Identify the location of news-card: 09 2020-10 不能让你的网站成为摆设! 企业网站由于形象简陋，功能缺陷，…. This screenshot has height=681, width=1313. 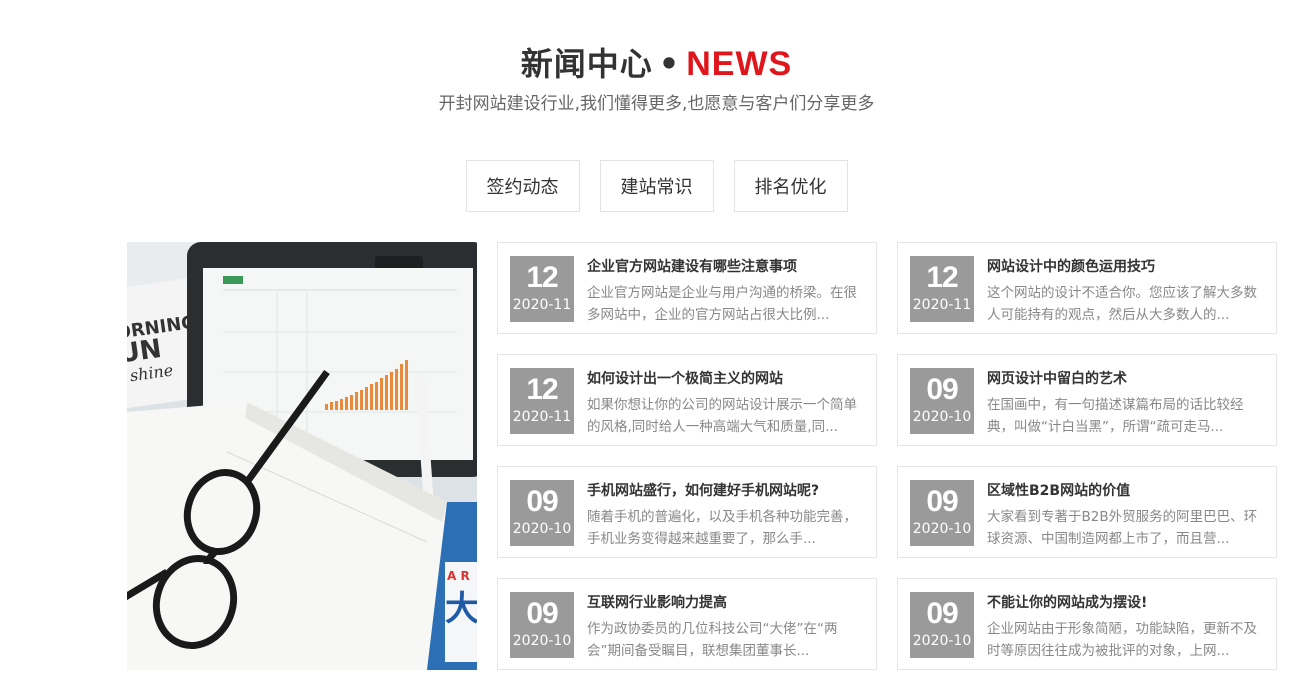
(1087, 624).